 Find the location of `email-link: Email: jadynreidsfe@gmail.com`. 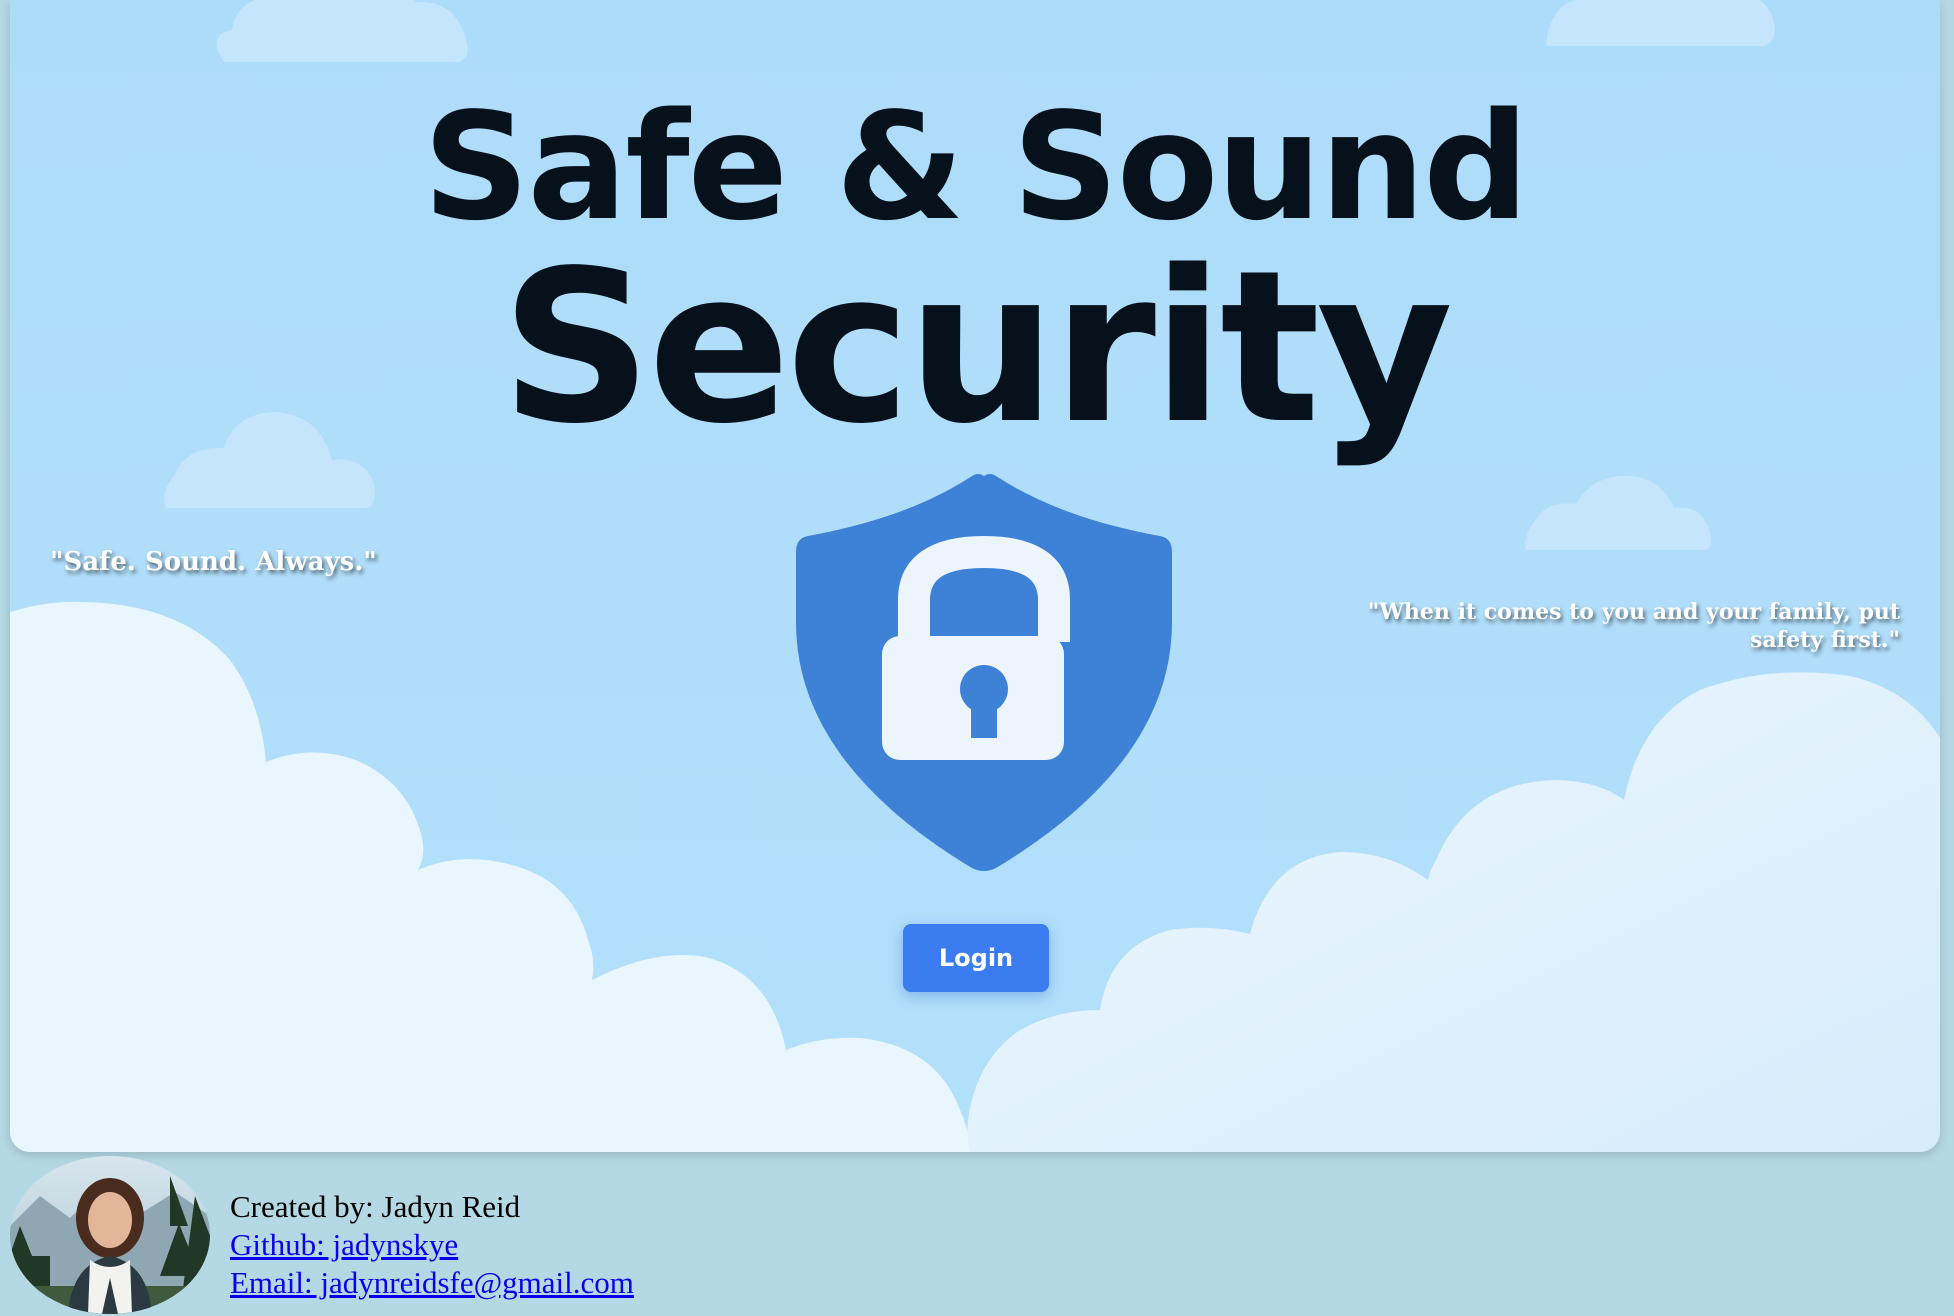

email-link: Email: jadynreidsfe@gmail.com is located at coordinates (432, 1283).